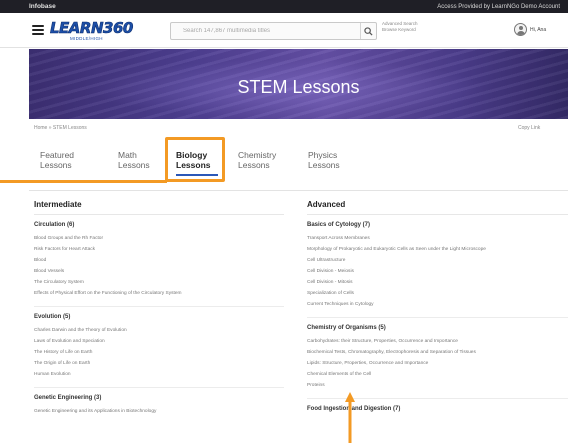 This screenshot has height=443, width=568. What do you see at coordinates (437, 374) in the screenshot?
I see `lesson-link: Chemical Elements of the Cell` at bounding box center [437, 374].